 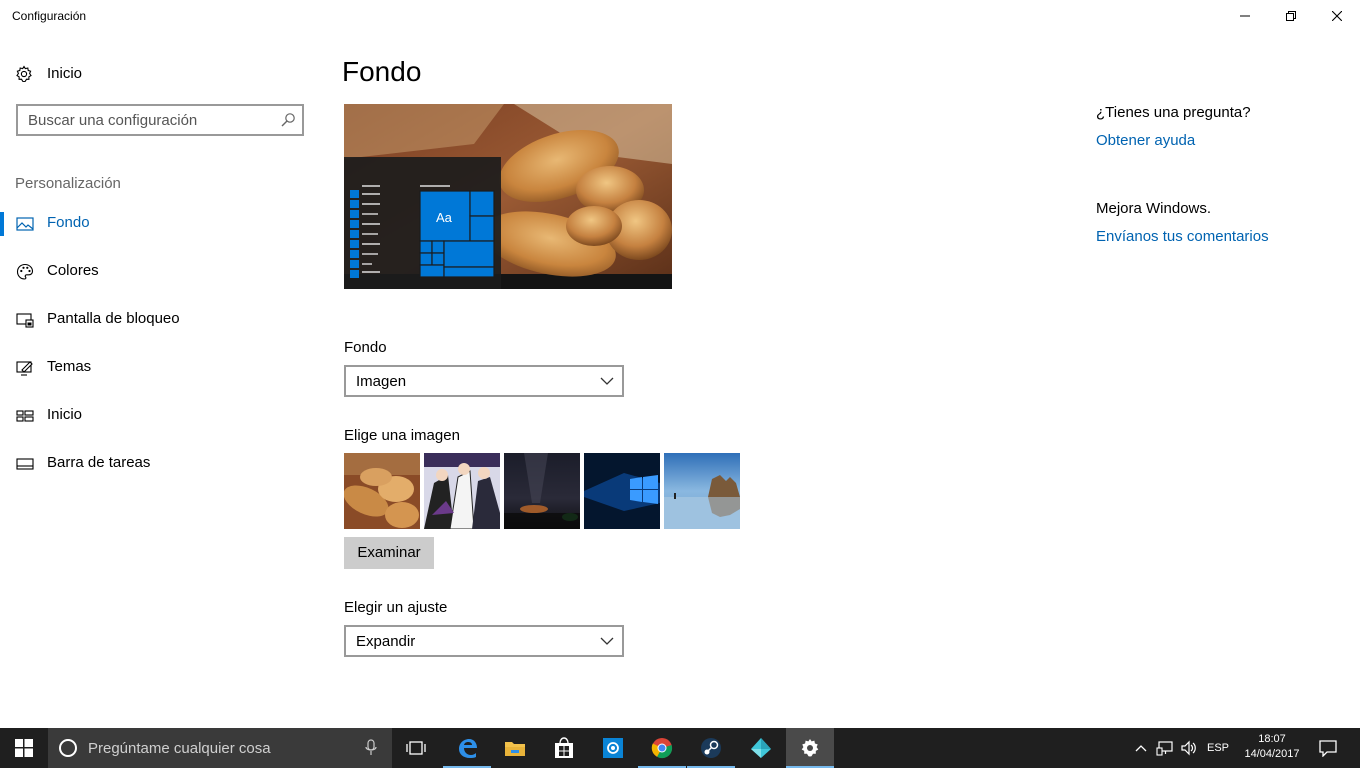 What do you see at coordinates (69, 366) in the screenshot?
I see `sidebar-item-label: Temas` at bounding box center [69, 366].